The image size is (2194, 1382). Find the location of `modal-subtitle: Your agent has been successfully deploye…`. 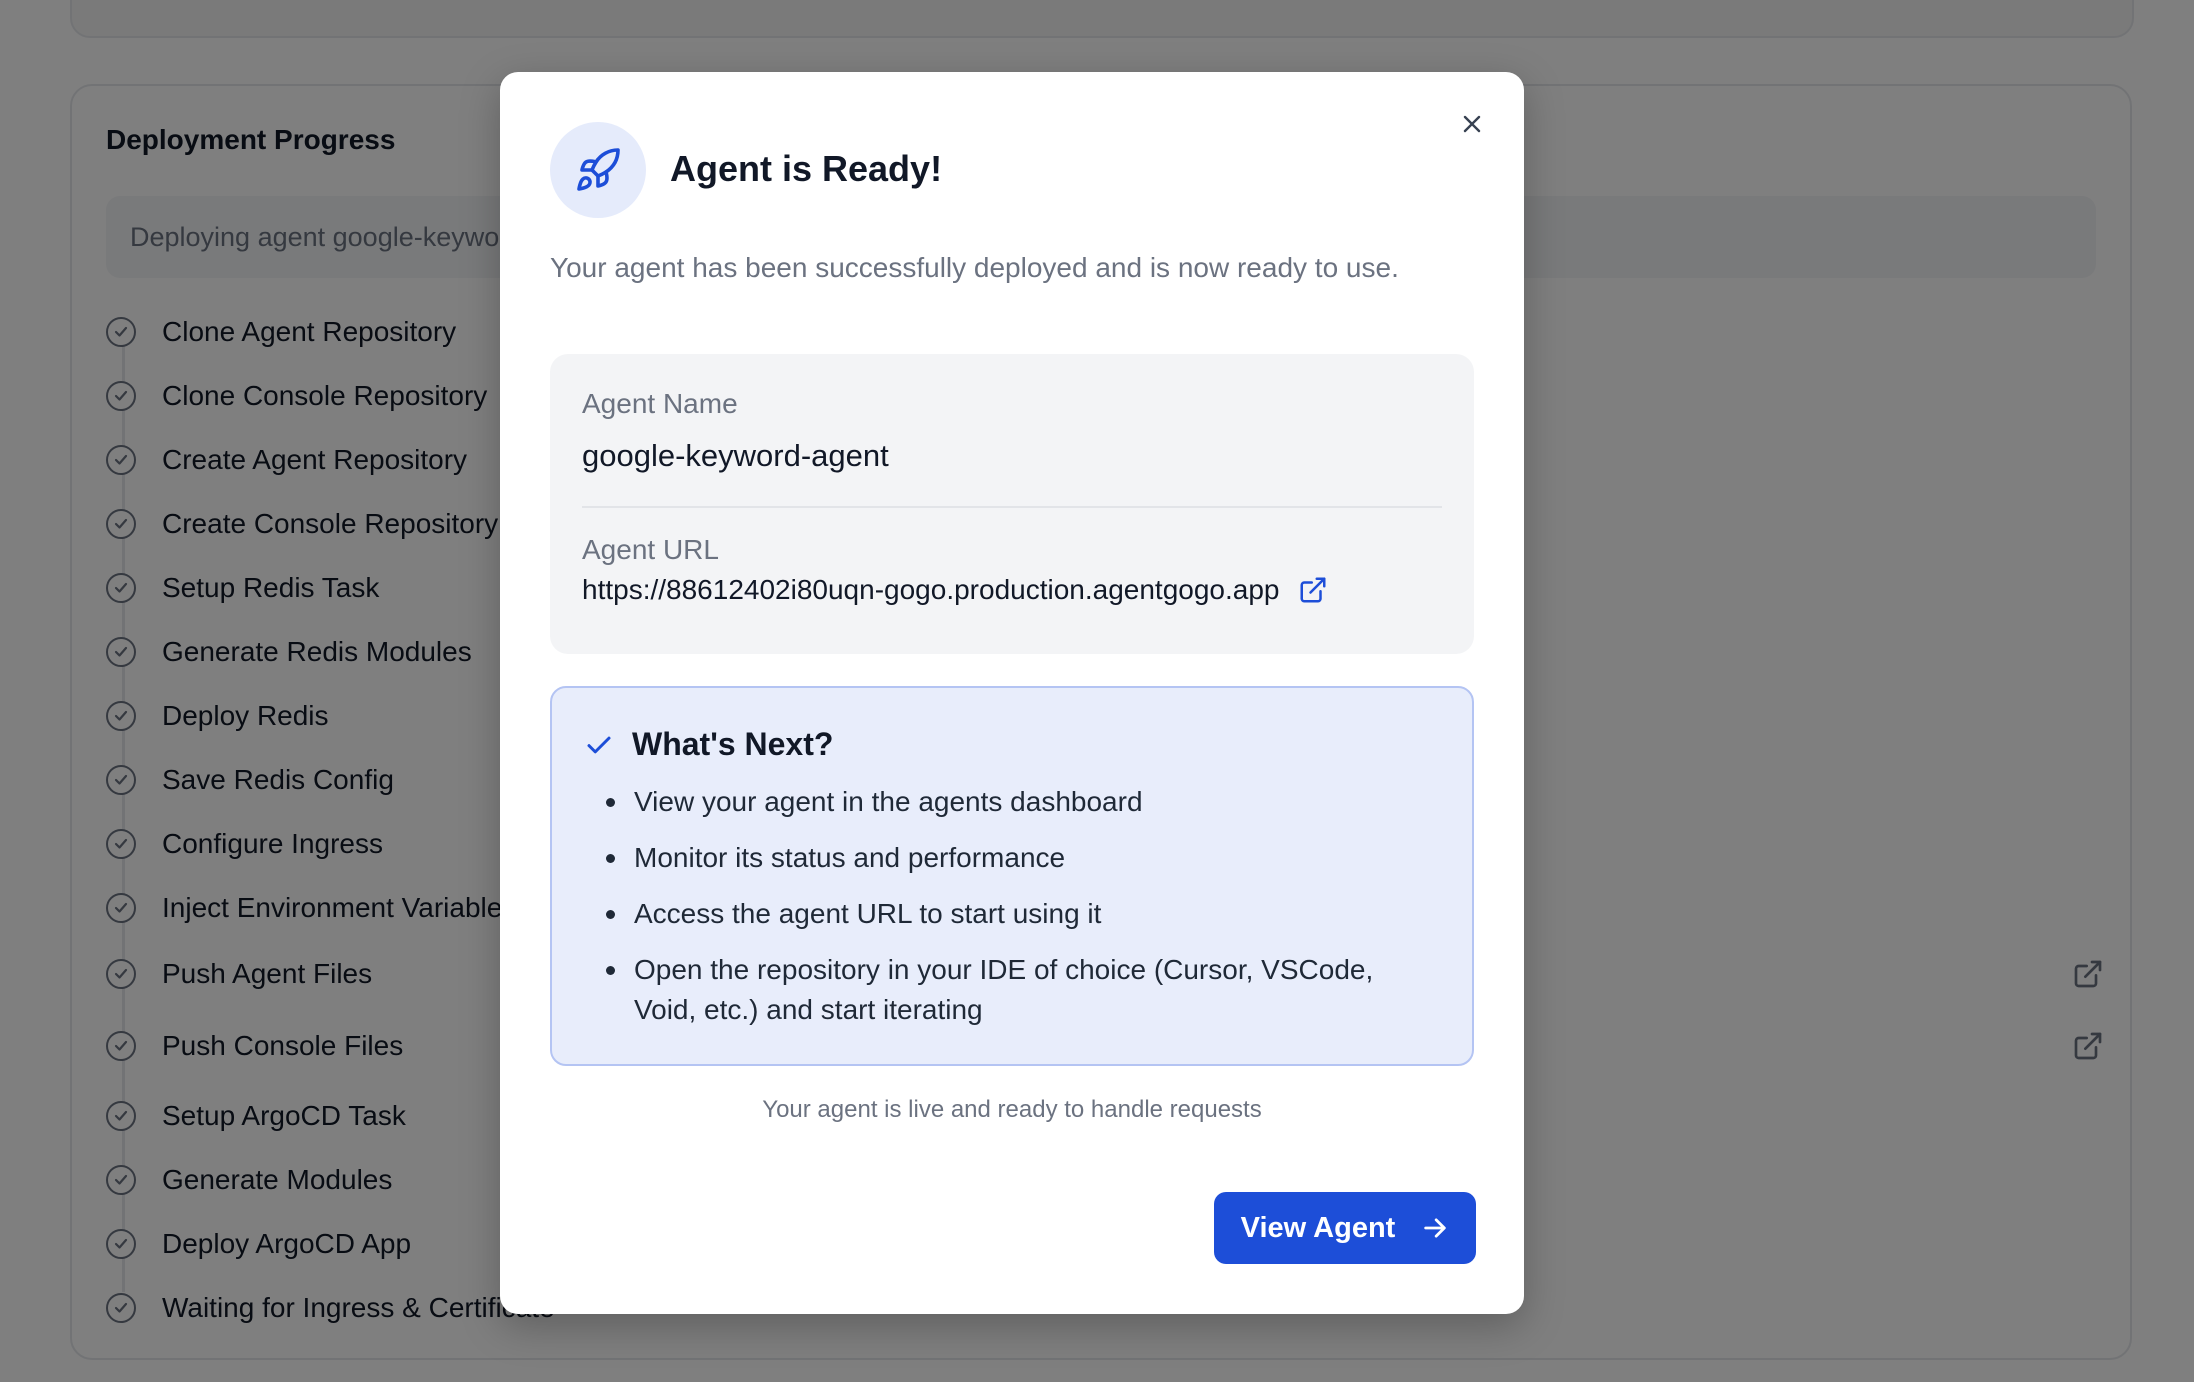

modal-subtitle: Your agent has been successfully deploye… is located at coordinates (974, 267).